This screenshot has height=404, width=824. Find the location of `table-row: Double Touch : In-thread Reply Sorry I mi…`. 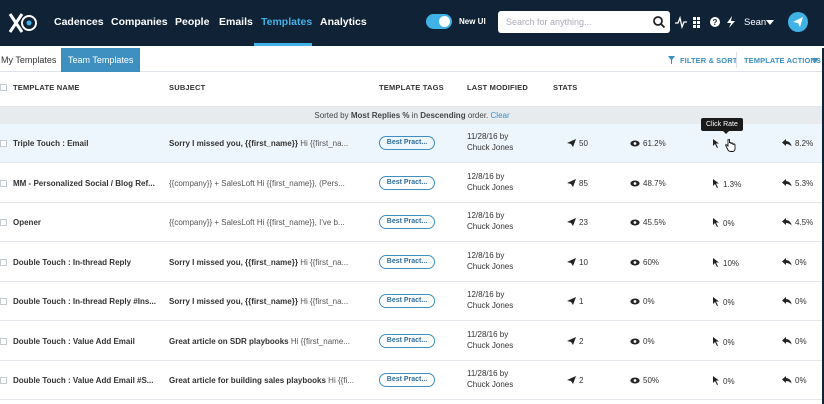

table-row: Double Touch : In-thread Reply Sorry I mi… is located at coordinates (412, 262).